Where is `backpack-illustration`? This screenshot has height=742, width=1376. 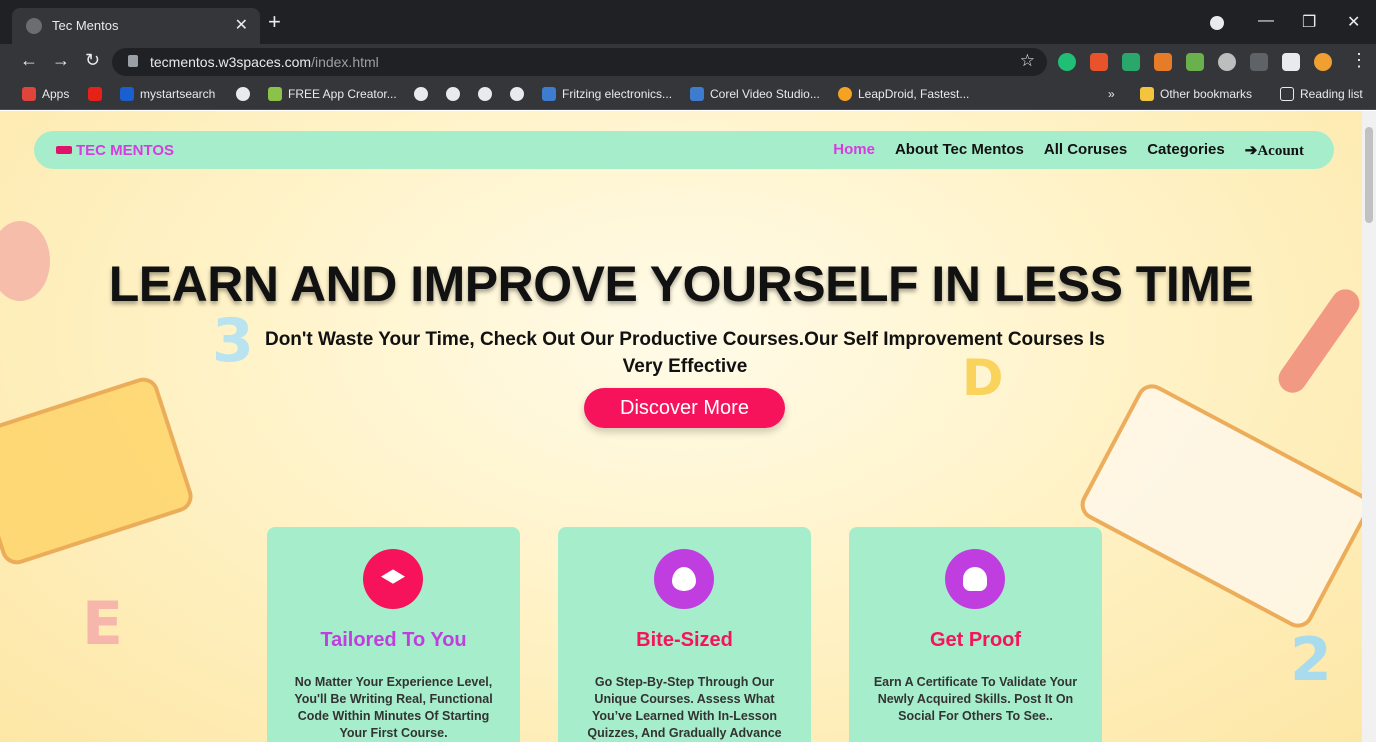
backpack-illustration is located at coordinates (98, 471).